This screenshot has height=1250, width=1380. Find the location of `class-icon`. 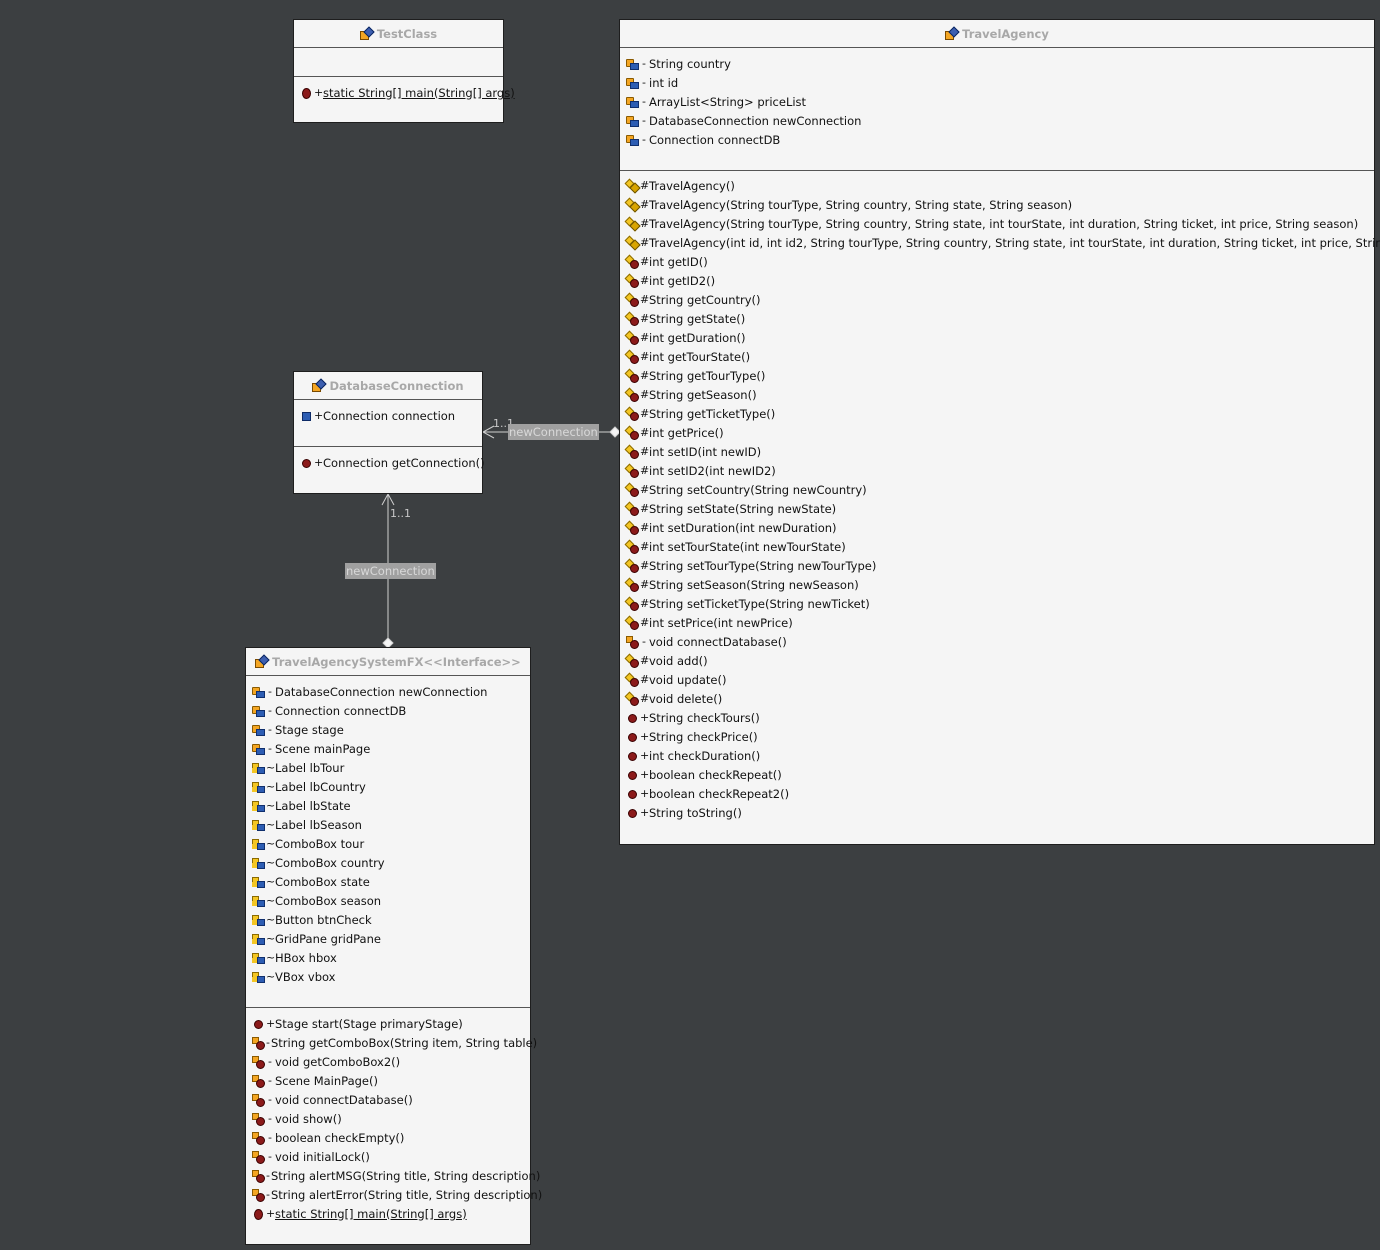

class-icon is located at coordinates (951, 34).